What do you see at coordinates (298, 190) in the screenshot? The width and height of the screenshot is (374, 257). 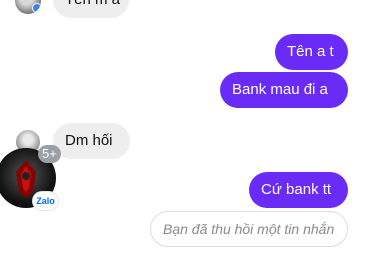 I see `message-outgoing-3: Cứ bank tt` at bounding box center [298, 190].